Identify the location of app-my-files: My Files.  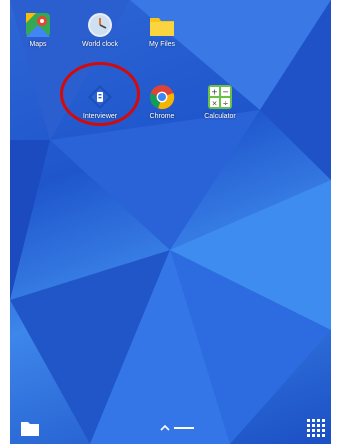
(162, 30).